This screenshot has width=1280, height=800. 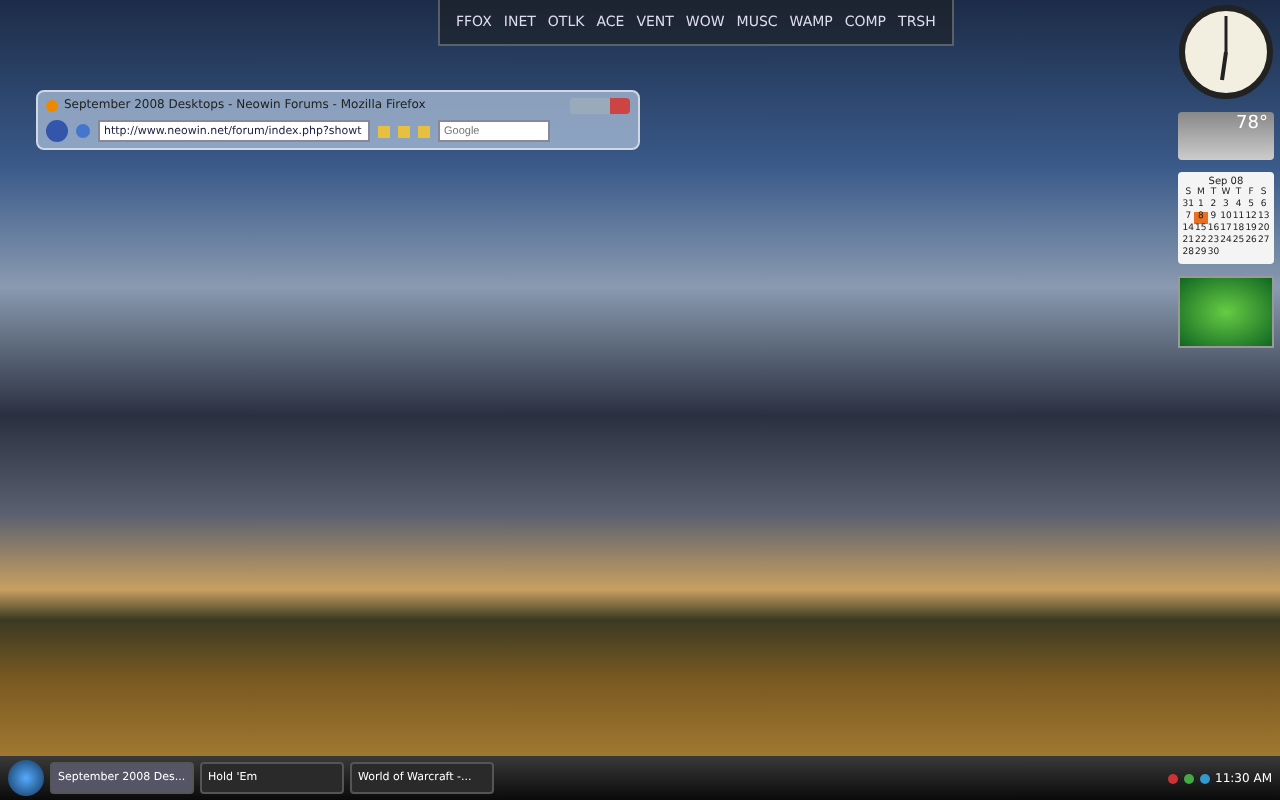 I want to click on photo-placeholder, so click(x=1226, y=312).